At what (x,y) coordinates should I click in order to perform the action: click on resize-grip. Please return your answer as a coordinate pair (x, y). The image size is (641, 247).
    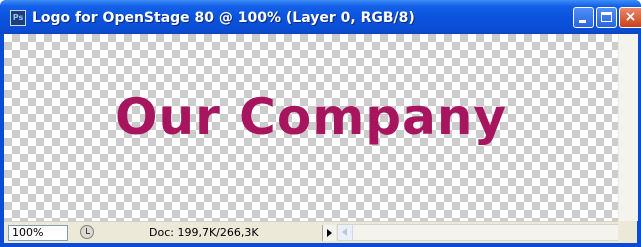
    Looking at the image, I should click on (627, 232).